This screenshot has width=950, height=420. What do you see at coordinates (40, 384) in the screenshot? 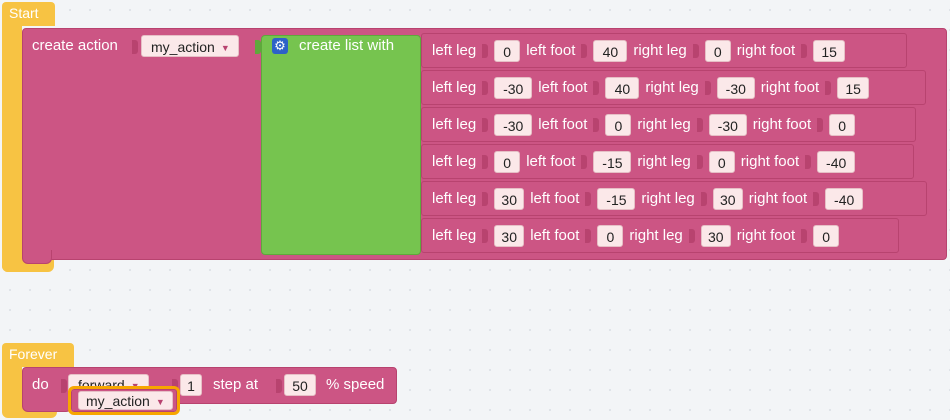
I see `do-label: do` at bounding box center [40, 384].